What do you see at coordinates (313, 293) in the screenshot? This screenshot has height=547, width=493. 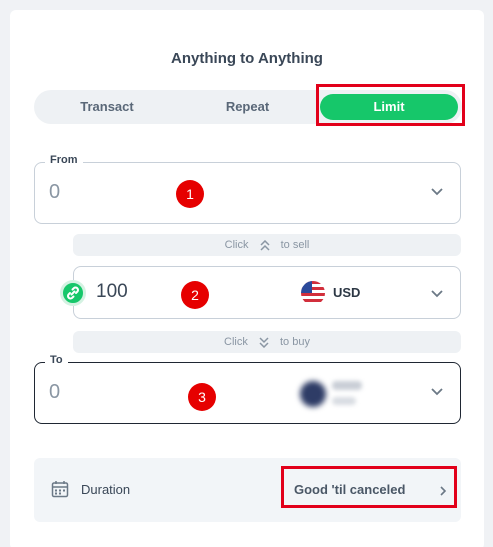 I see `us-flag-icon` at bounding box center [313, 293].